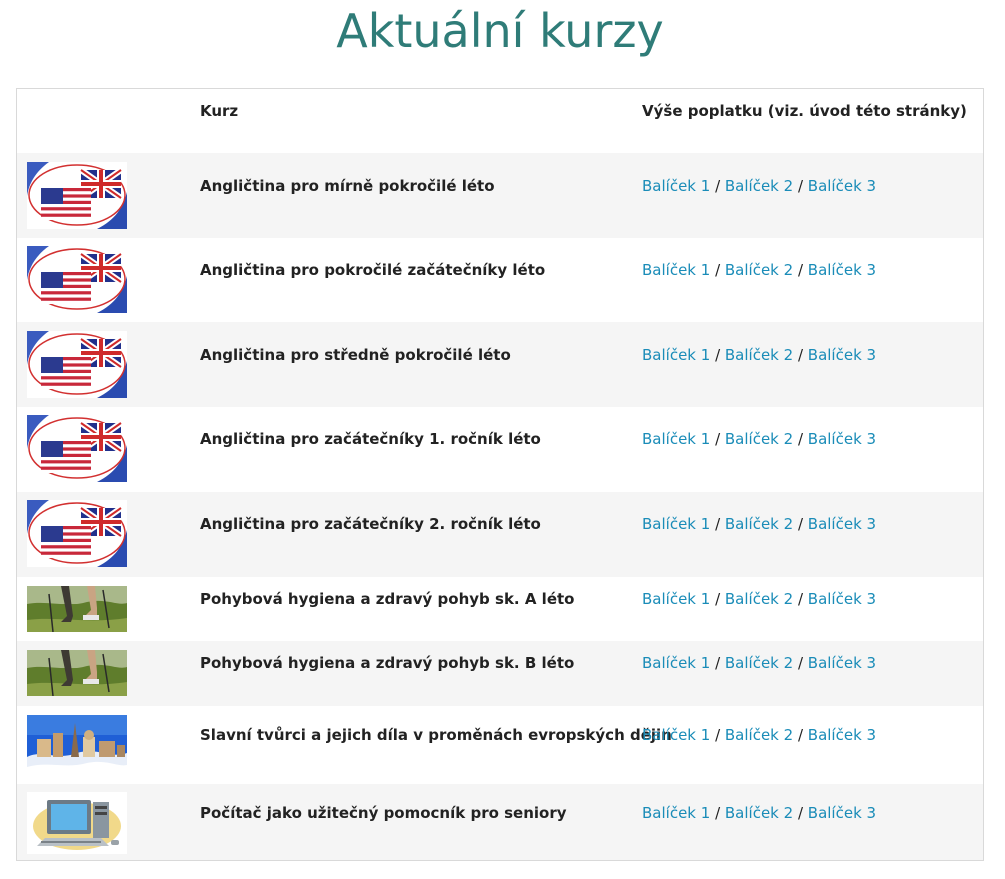  Describe the element at coordinates (500, 31) in the screenshot. I see `page-title: Aktuální kurzy` at that location.